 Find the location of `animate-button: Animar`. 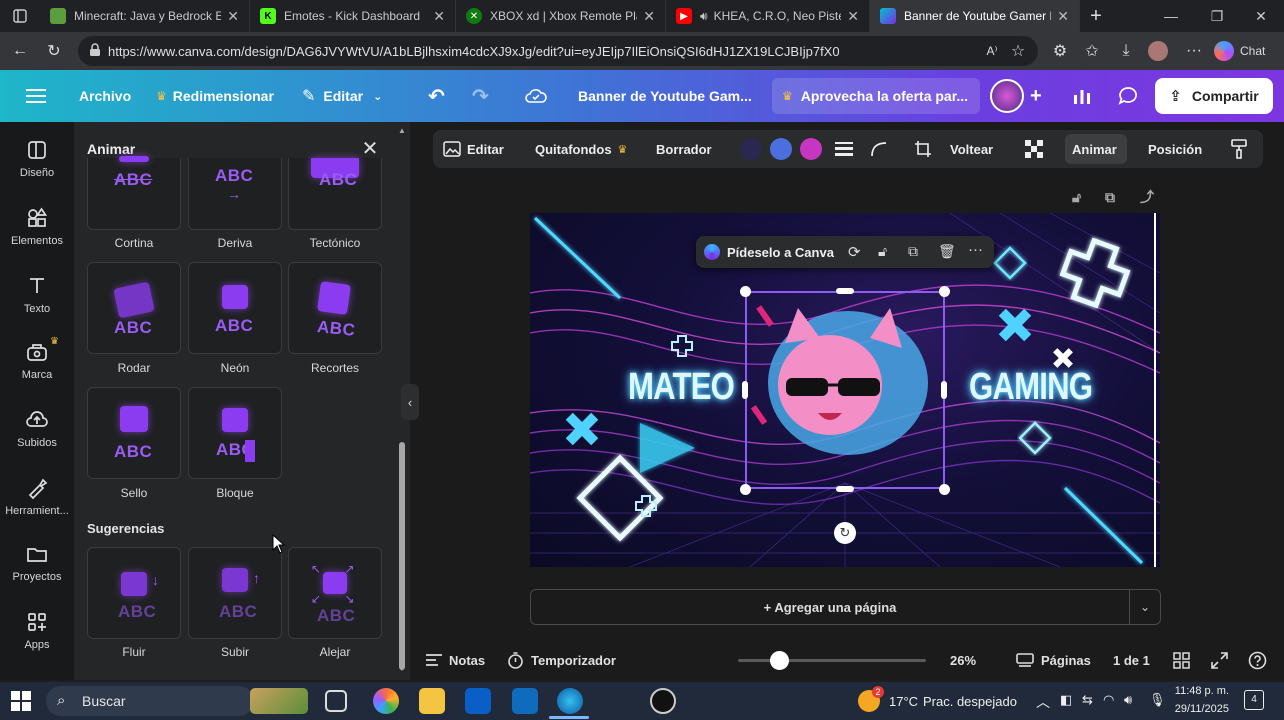

animate-button: Animar is located at coordinates (1094, 149).